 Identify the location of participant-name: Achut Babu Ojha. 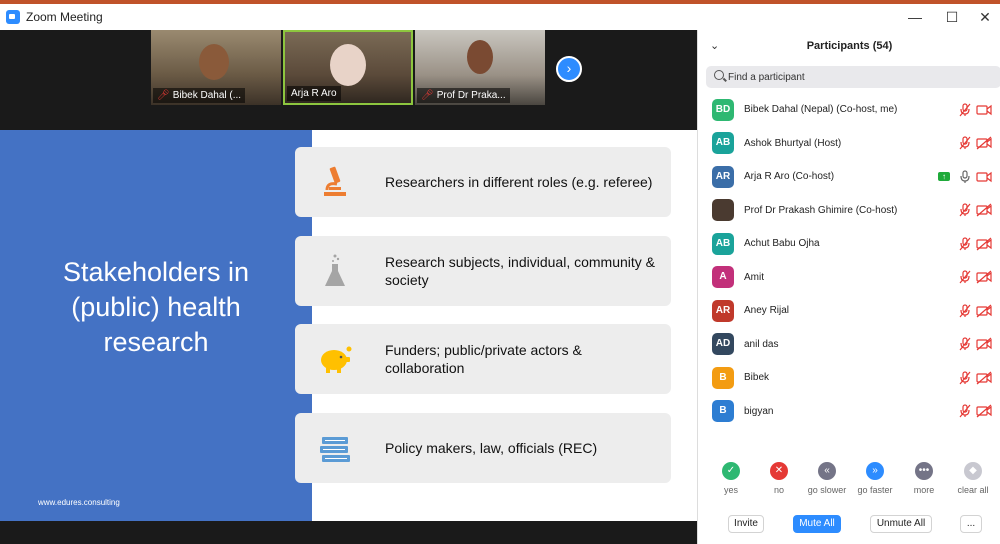
(782, 243).